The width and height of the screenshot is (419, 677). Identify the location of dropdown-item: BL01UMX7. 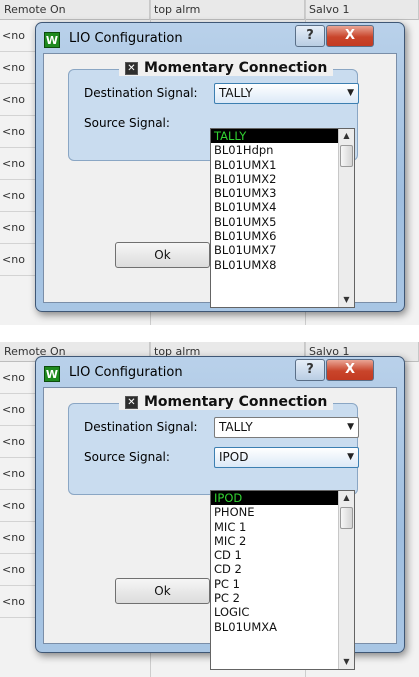
(282, 250).